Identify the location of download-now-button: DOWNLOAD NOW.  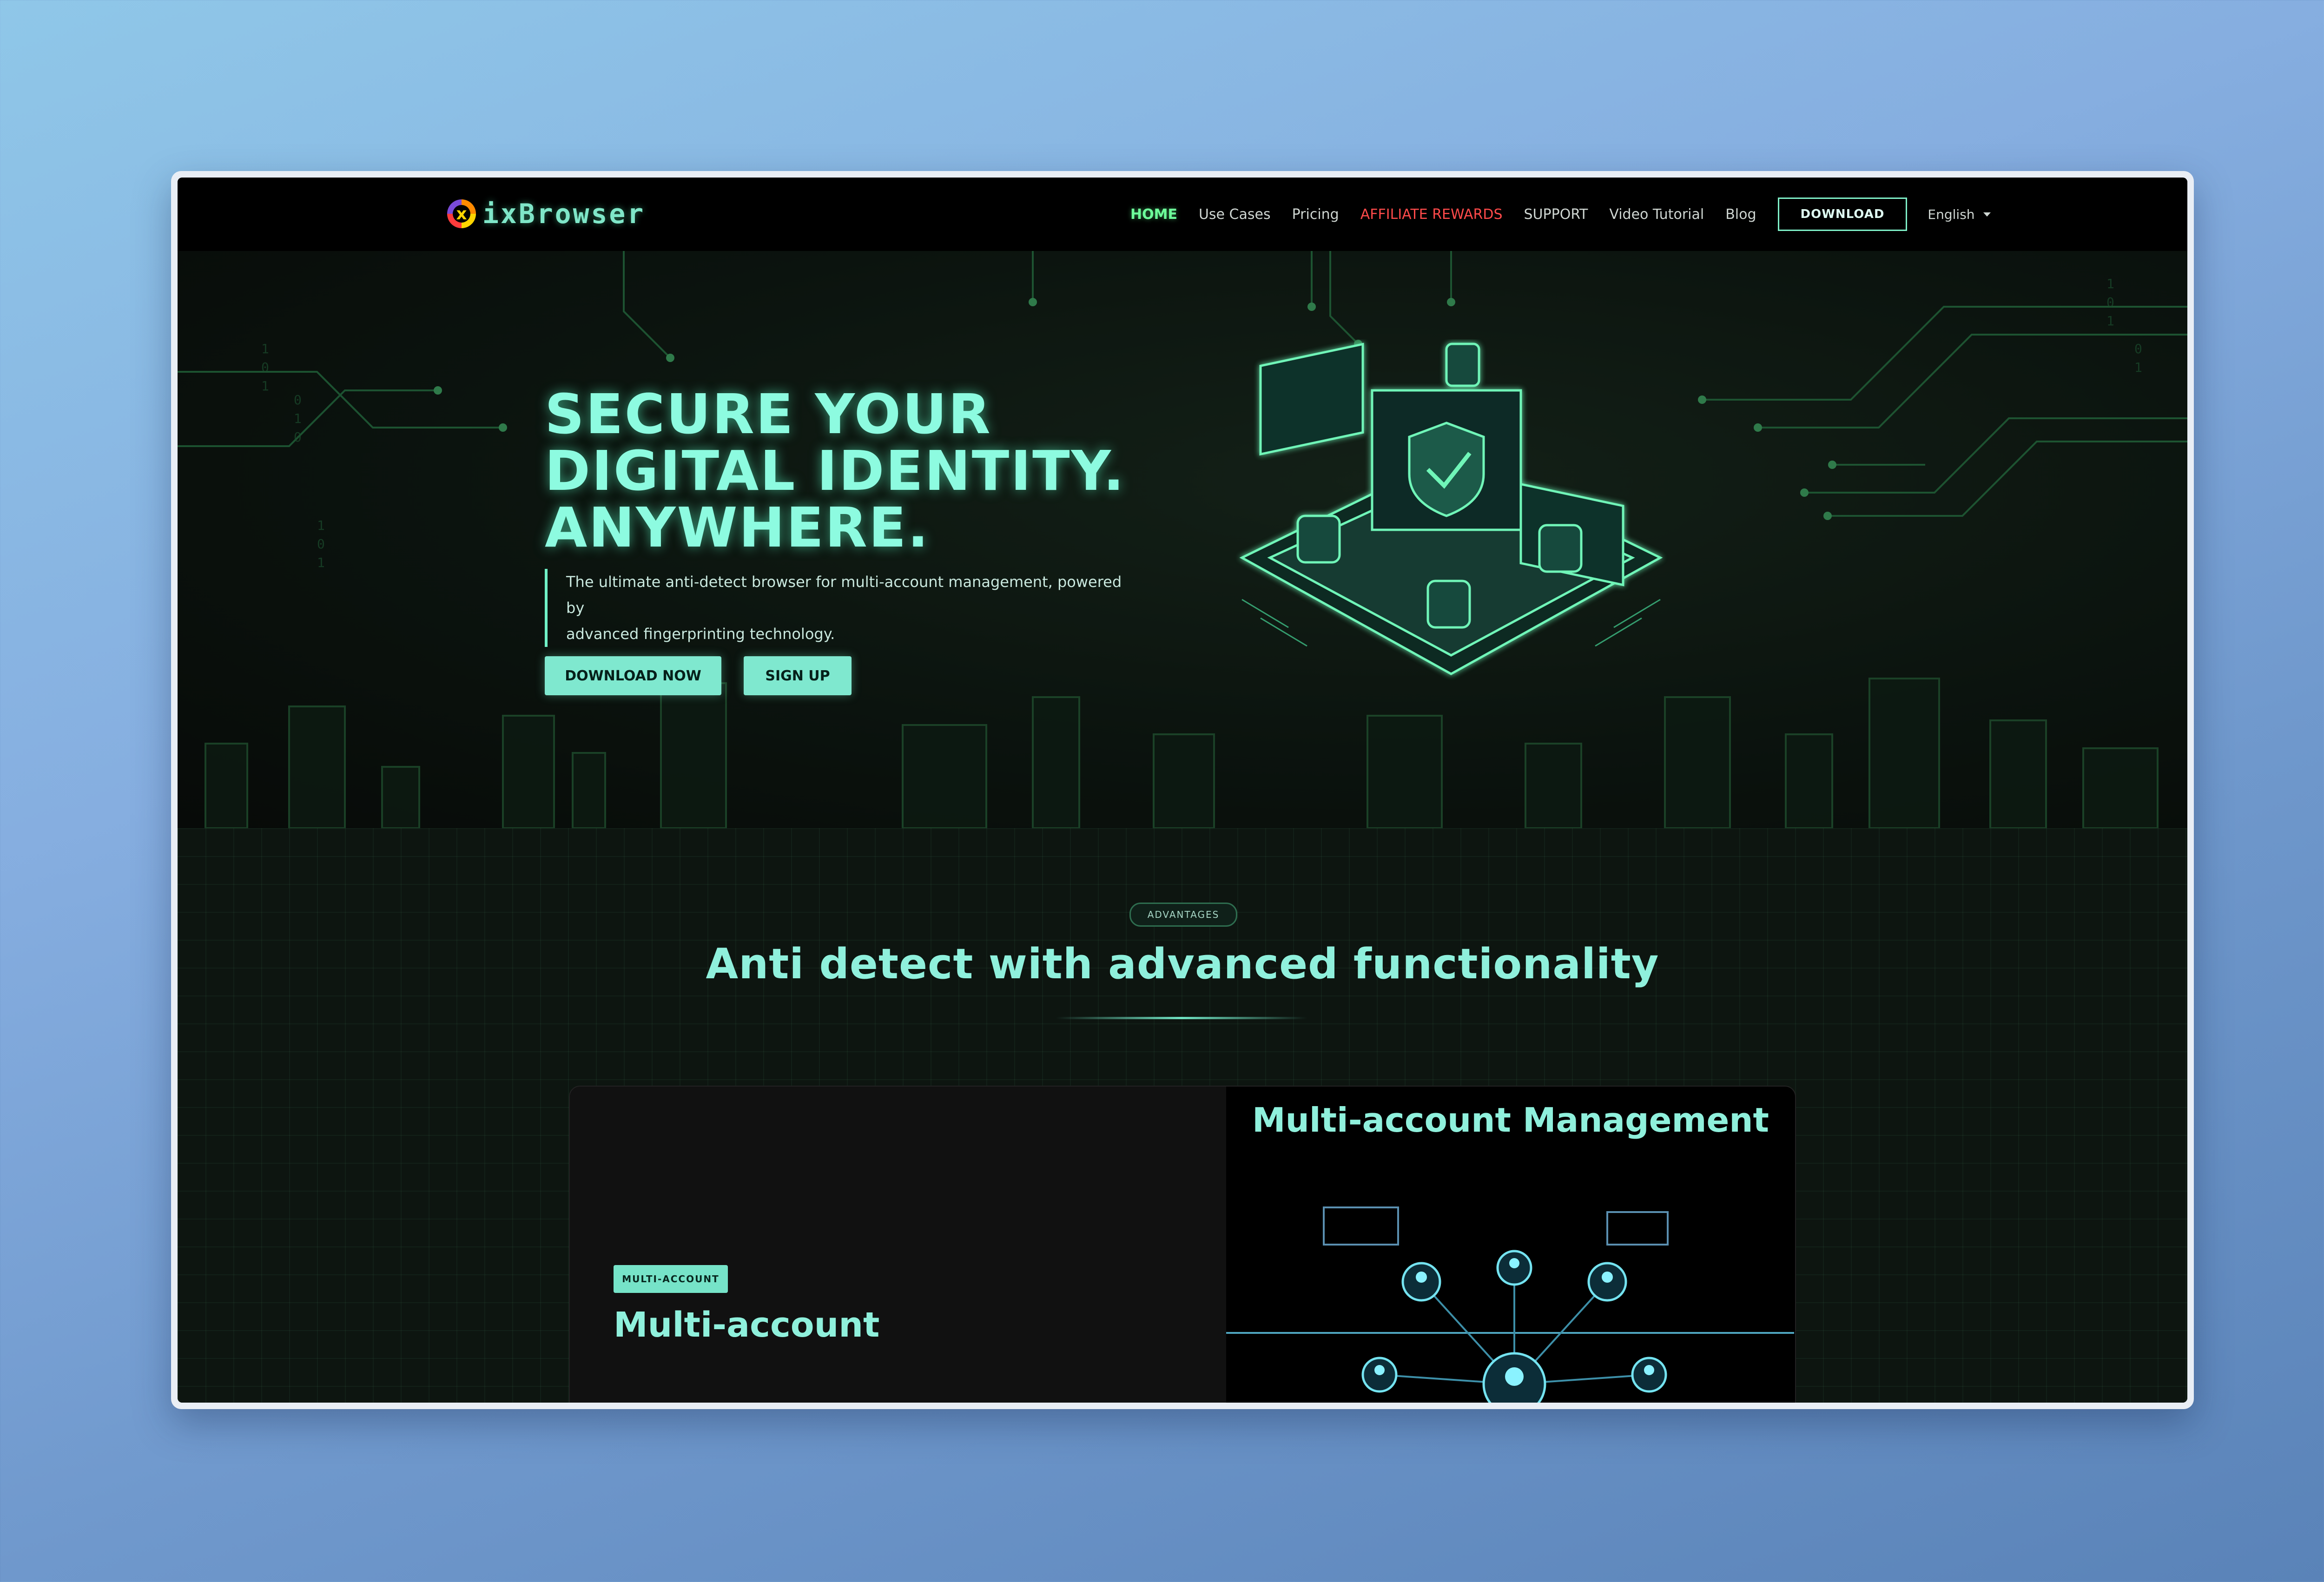
(633, 675).